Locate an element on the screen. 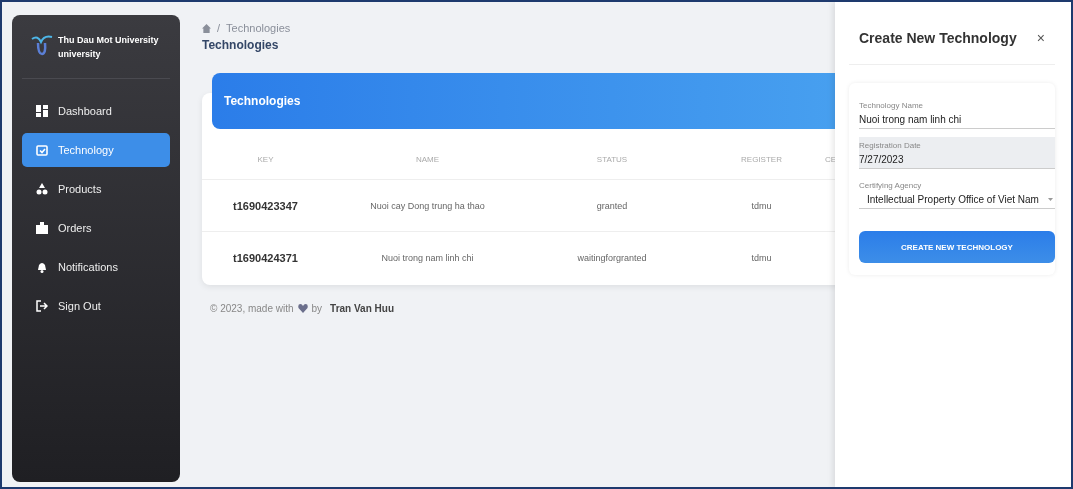 The image size is (1073, 489). brand-subtitle: university is located at coordinates (80, 54).